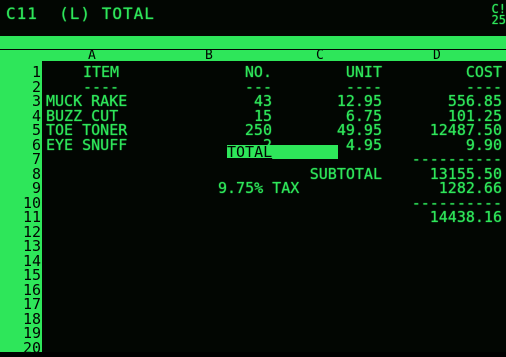  What do you see at coordinates (253, 17) in the screenshot?
I see `status-line: C11 (L) TOTAL C! 25` at bounding box center [253, 17].